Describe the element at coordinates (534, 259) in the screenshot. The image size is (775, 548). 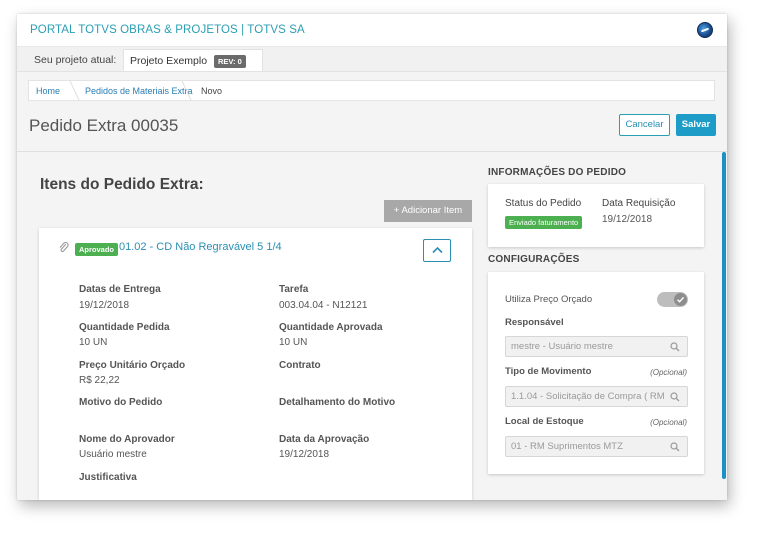
I see `config-title: CONFIGURAÇÕES` at that location.